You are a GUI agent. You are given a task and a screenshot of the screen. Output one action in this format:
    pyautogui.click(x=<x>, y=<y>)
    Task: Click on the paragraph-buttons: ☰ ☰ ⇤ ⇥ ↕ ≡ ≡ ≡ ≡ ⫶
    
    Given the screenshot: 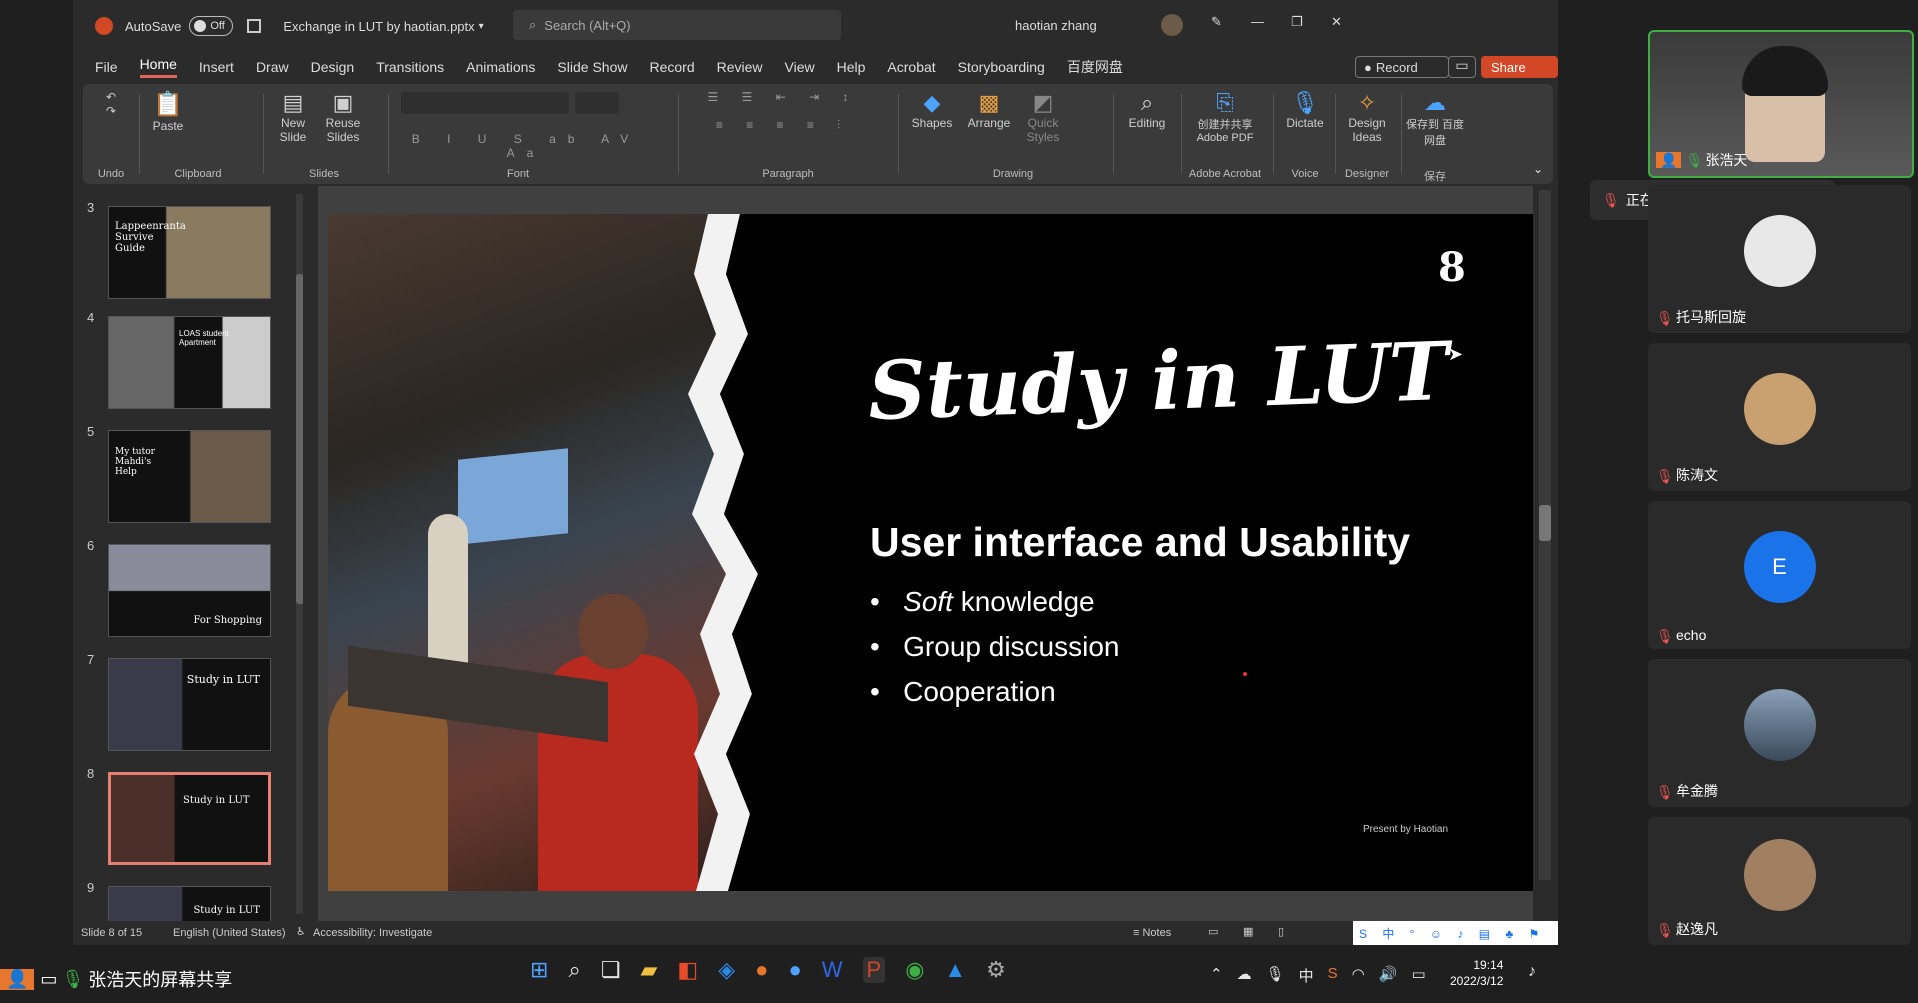 What is the action you would take?
    pyautogui.click(x=783, y=111)
    